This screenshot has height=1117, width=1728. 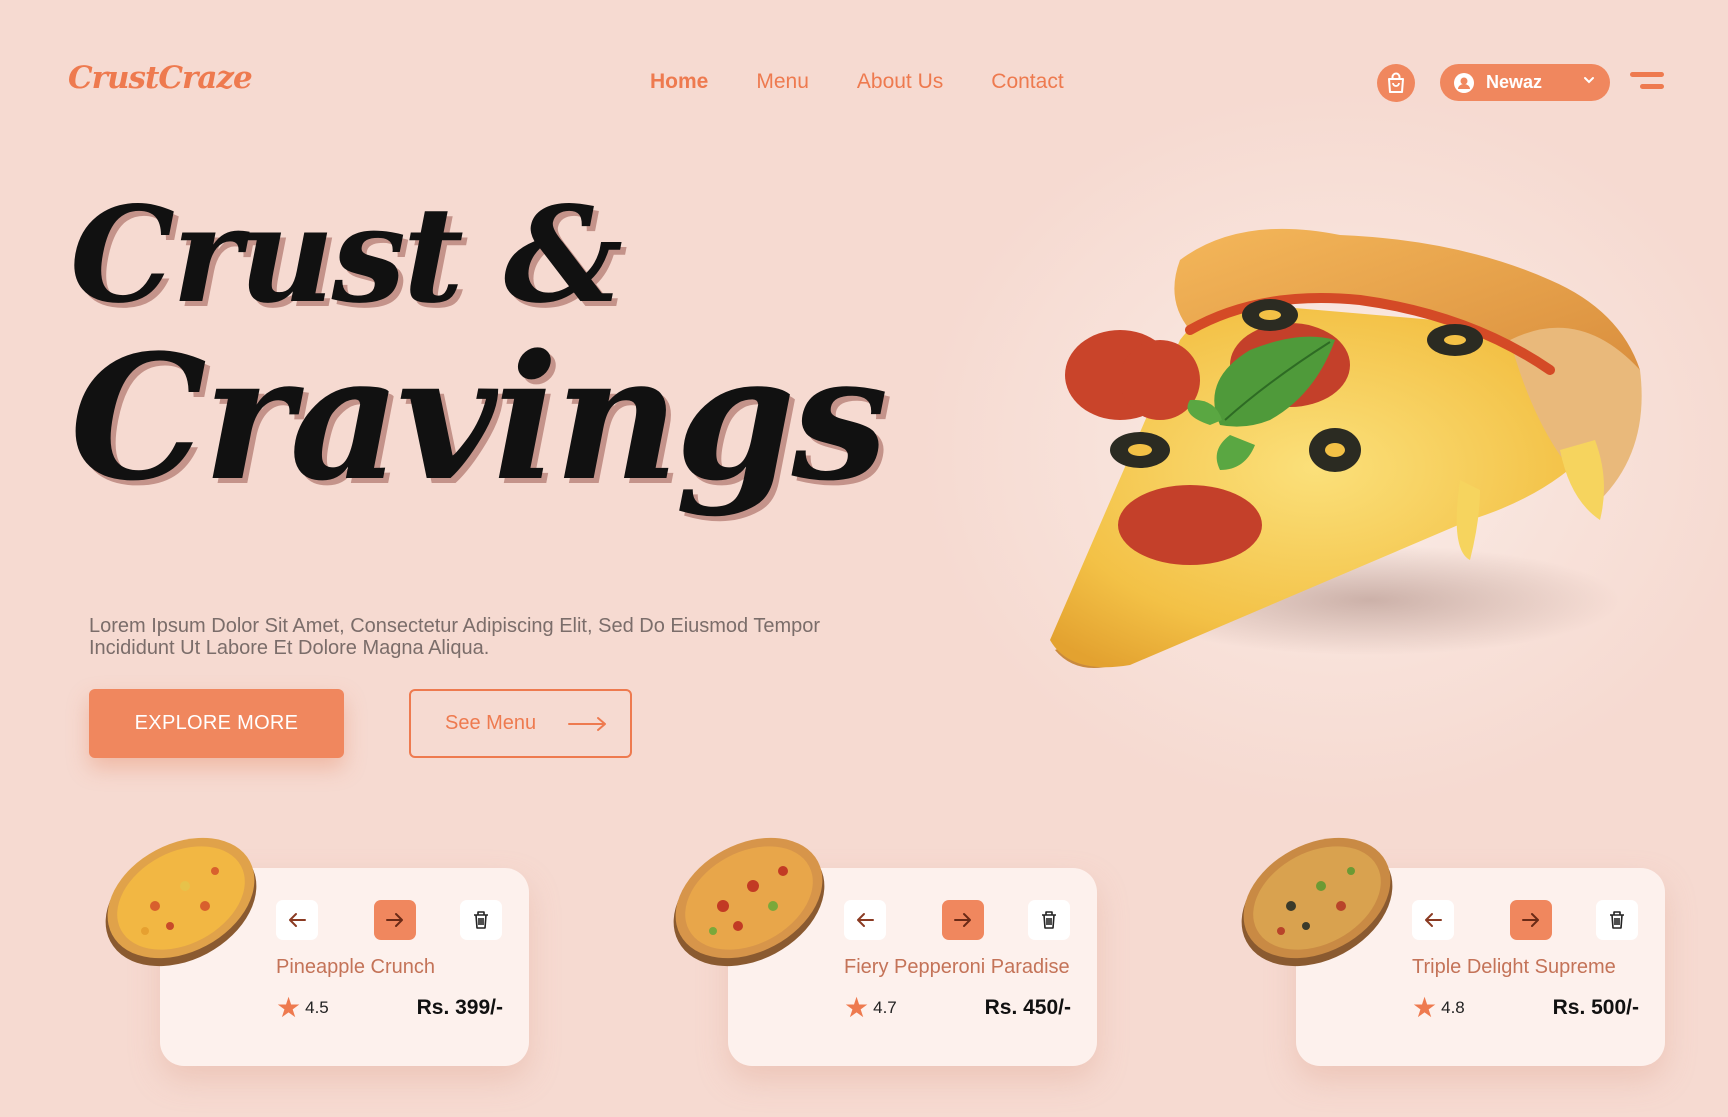 I want to click on chevron-down-icon, so click(x=1589, y=80).